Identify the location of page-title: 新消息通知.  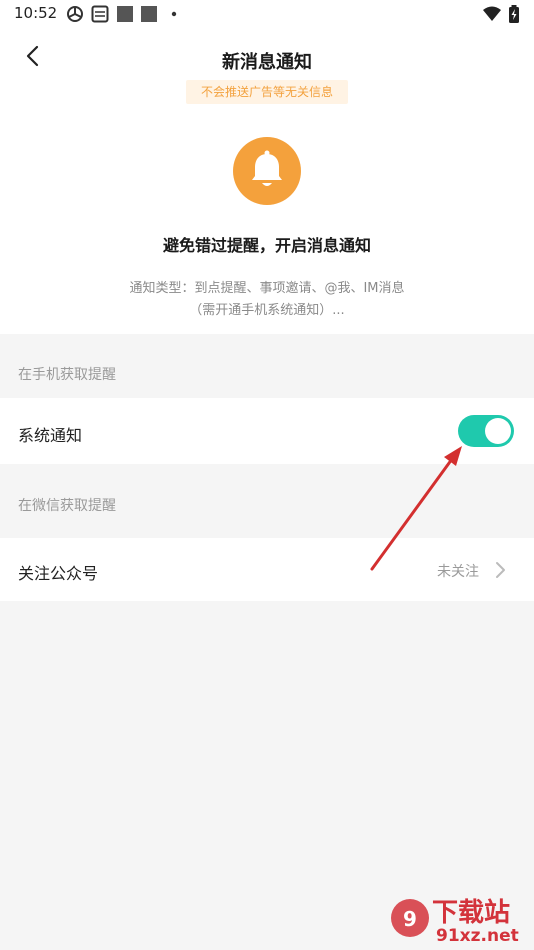
(267, 62).